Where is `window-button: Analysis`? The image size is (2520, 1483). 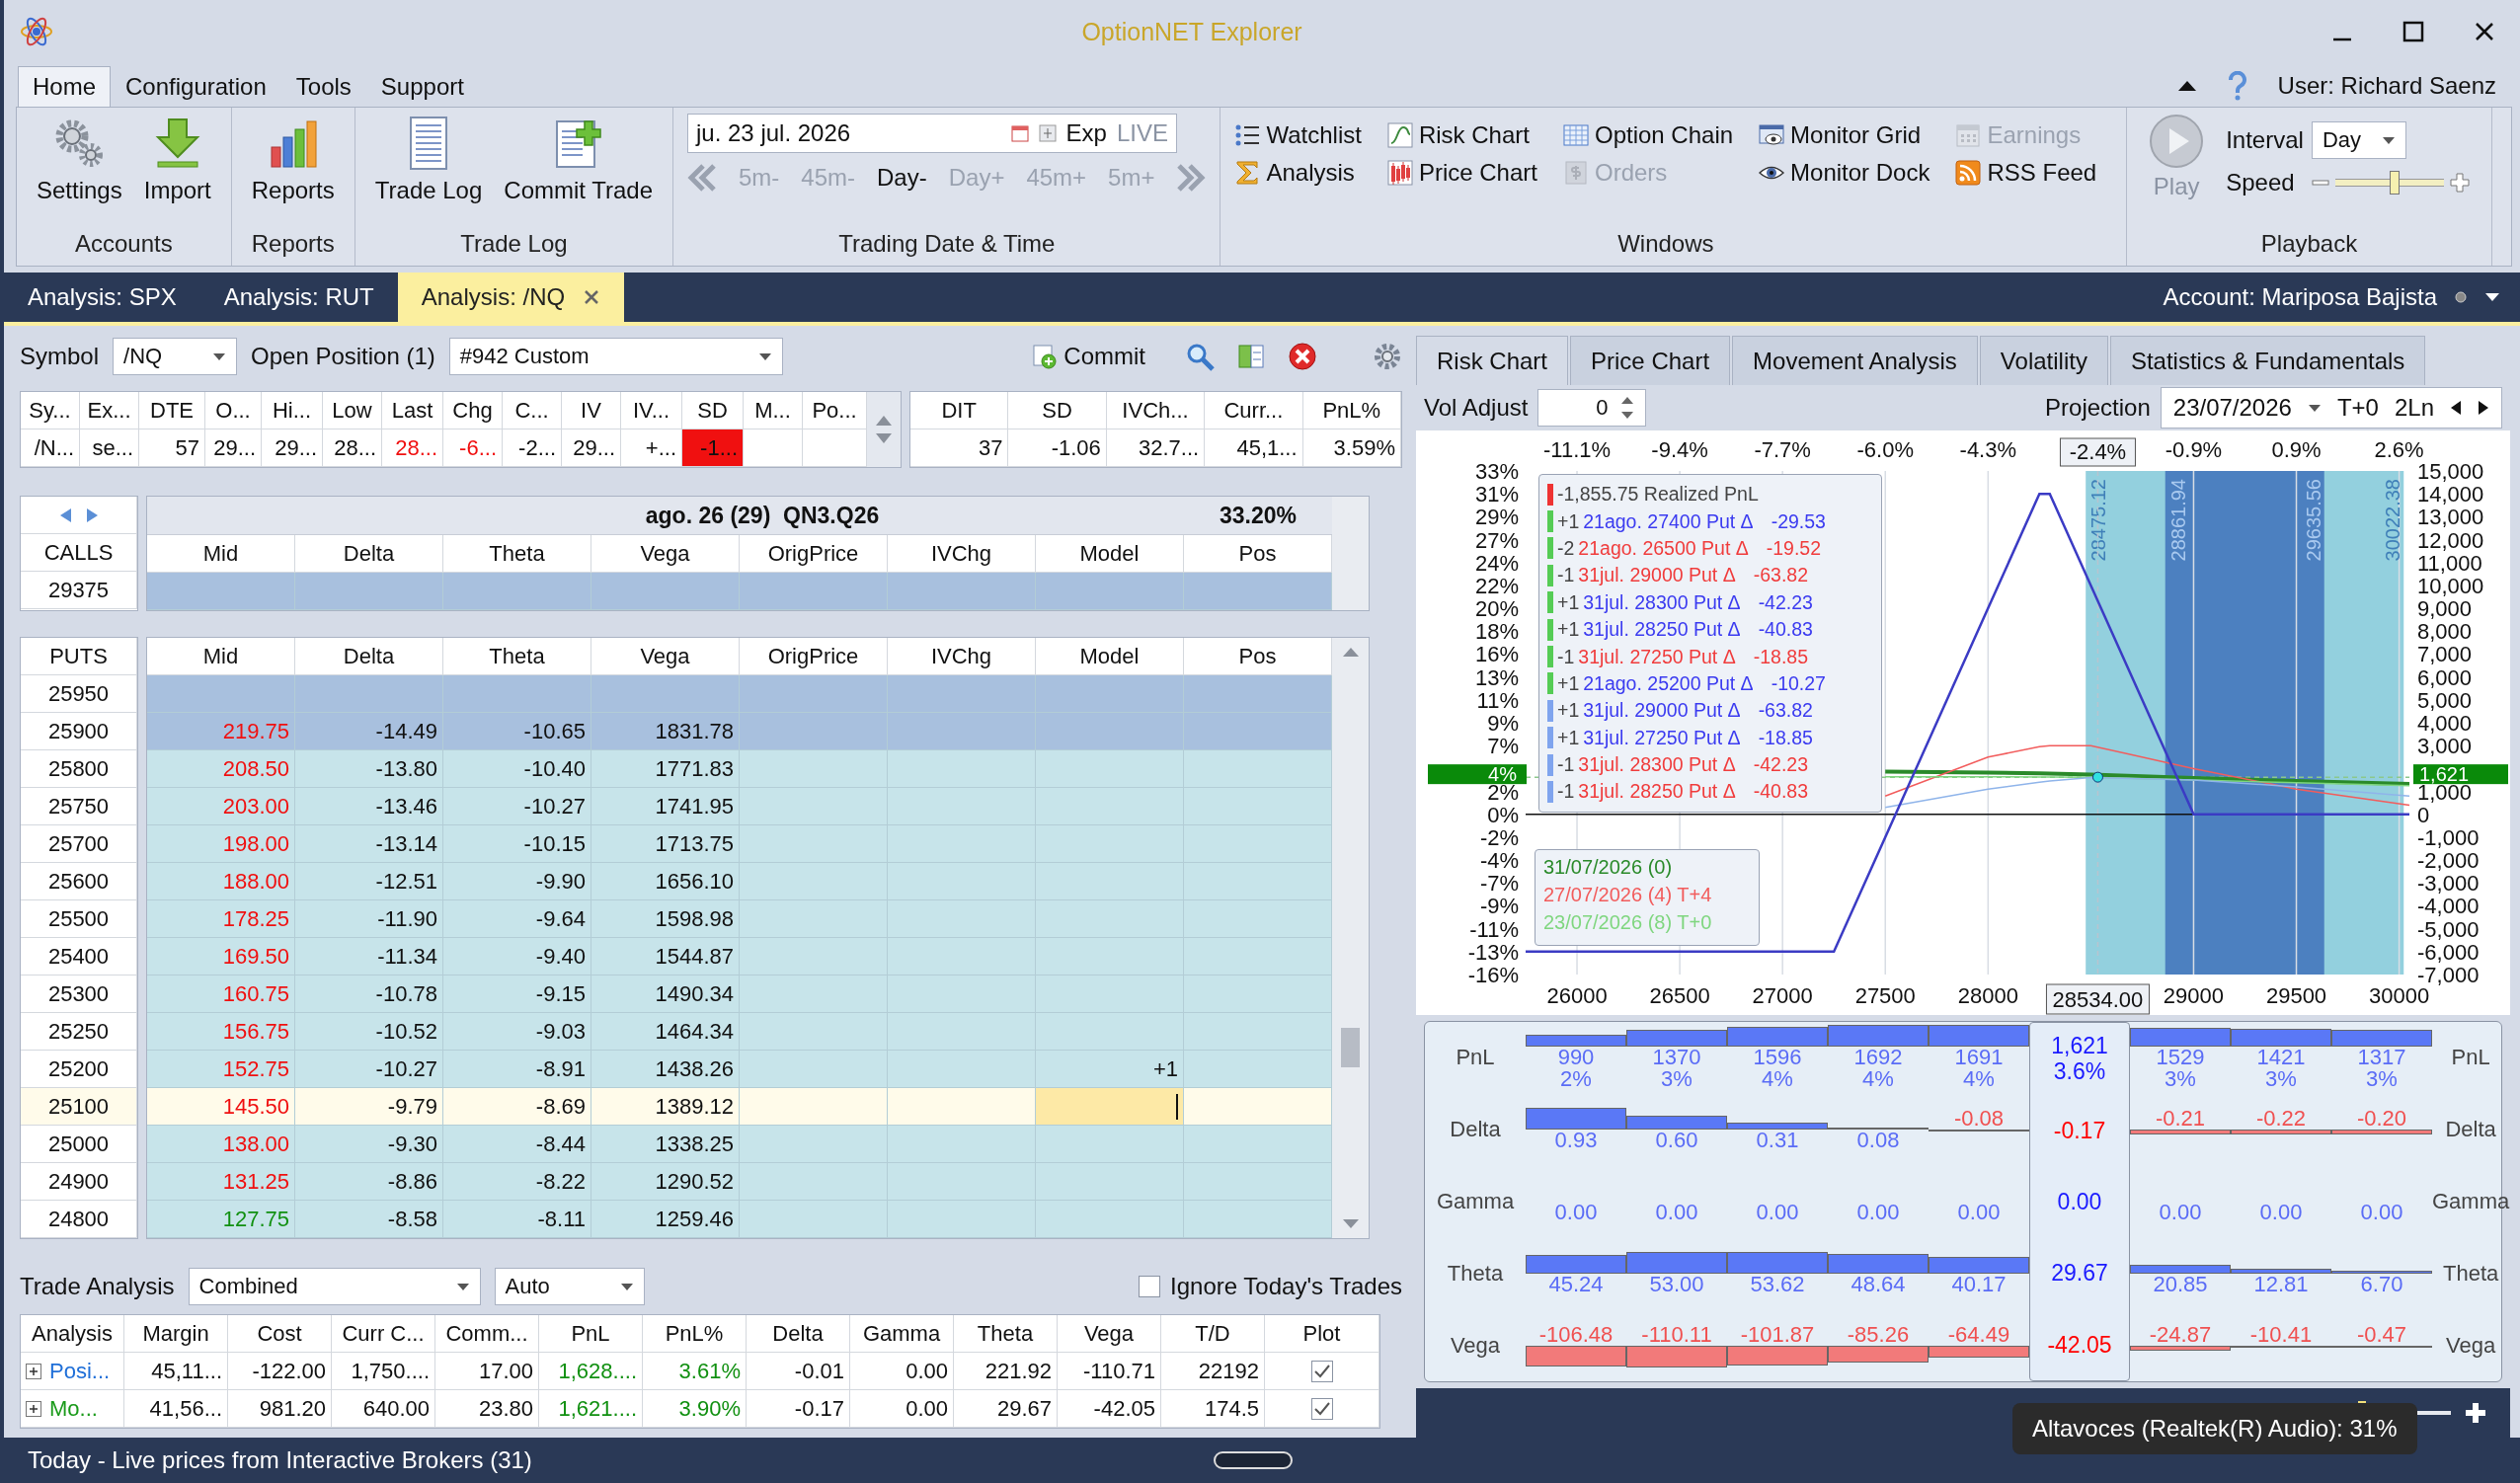
window-button: Analysis is located at coordinates (1298, 173).